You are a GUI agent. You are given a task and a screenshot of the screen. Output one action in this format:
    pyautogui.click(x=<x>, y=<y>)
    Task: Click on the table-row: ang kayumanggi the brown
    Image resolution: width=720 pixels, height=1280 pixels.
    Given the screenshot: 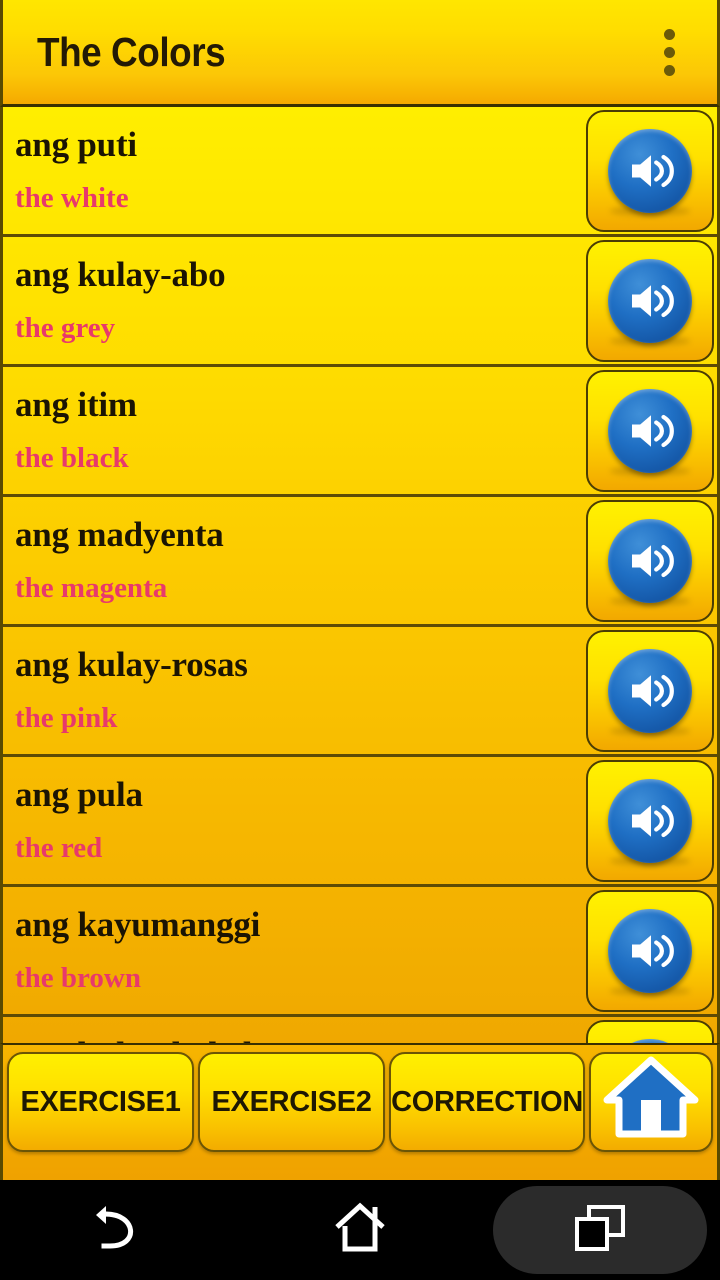 What is the action you would take?
    pyautogui.click(x=360, y=952)
    